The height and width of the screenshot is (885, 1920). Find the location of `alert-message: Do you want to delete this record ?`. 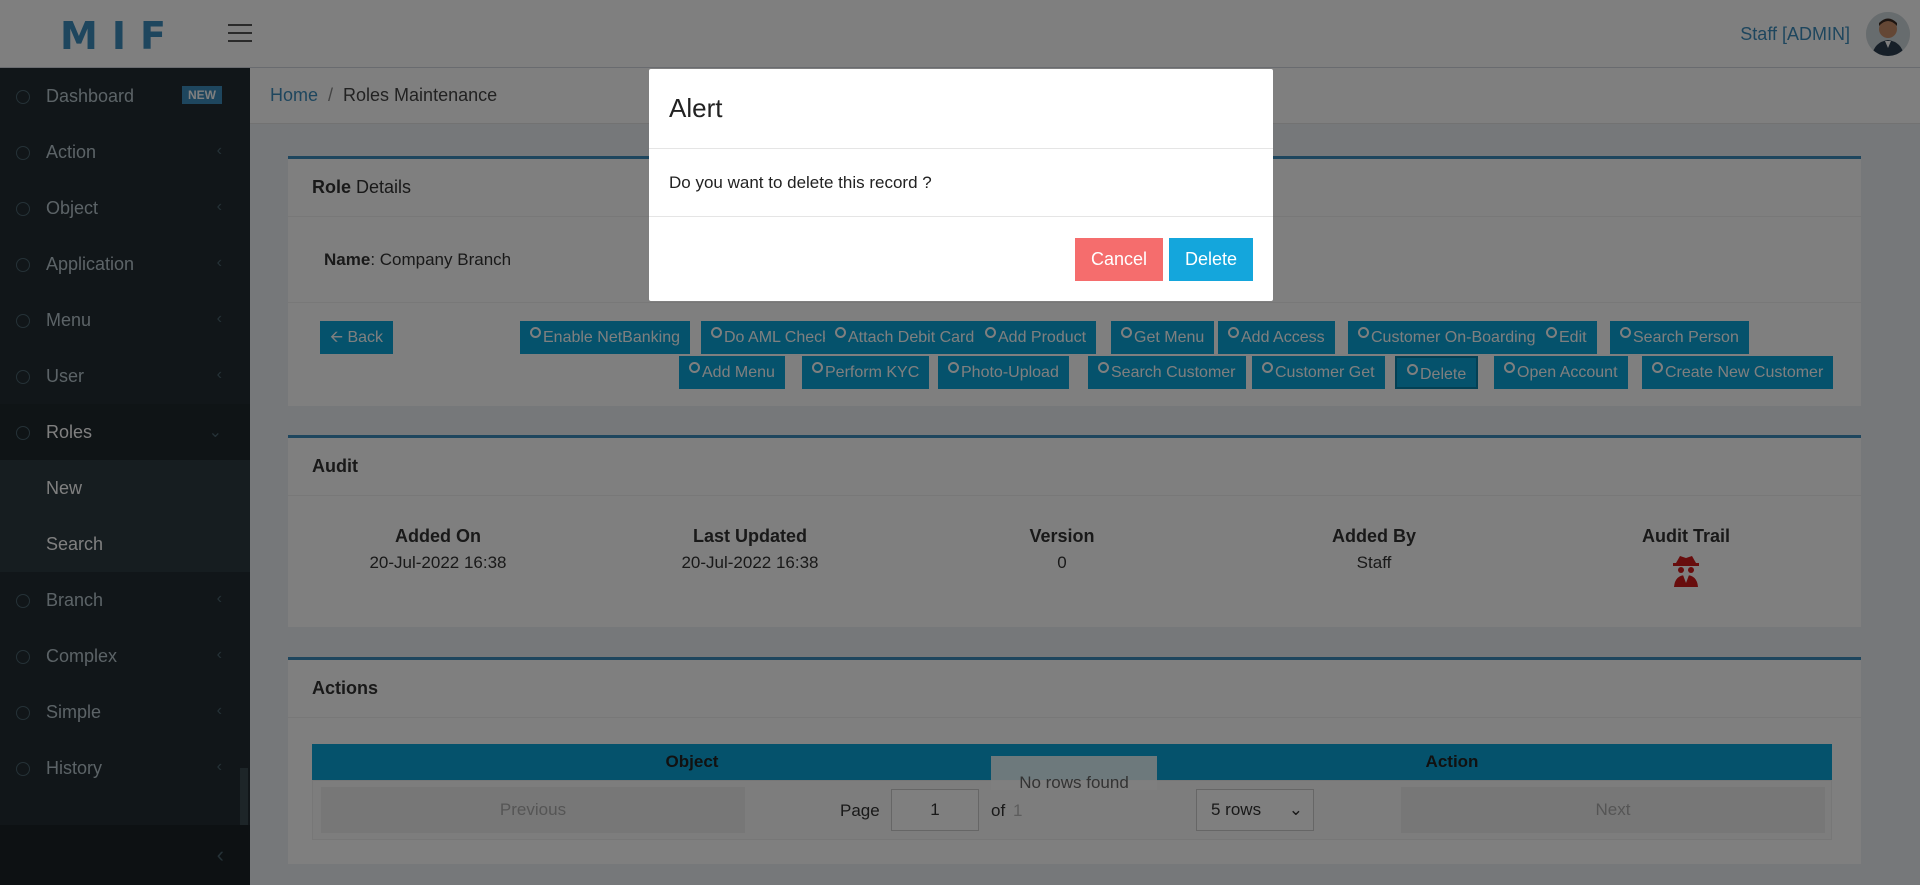

alert-message: Do you want to delete this record ? is located at coordinates (961, 183).